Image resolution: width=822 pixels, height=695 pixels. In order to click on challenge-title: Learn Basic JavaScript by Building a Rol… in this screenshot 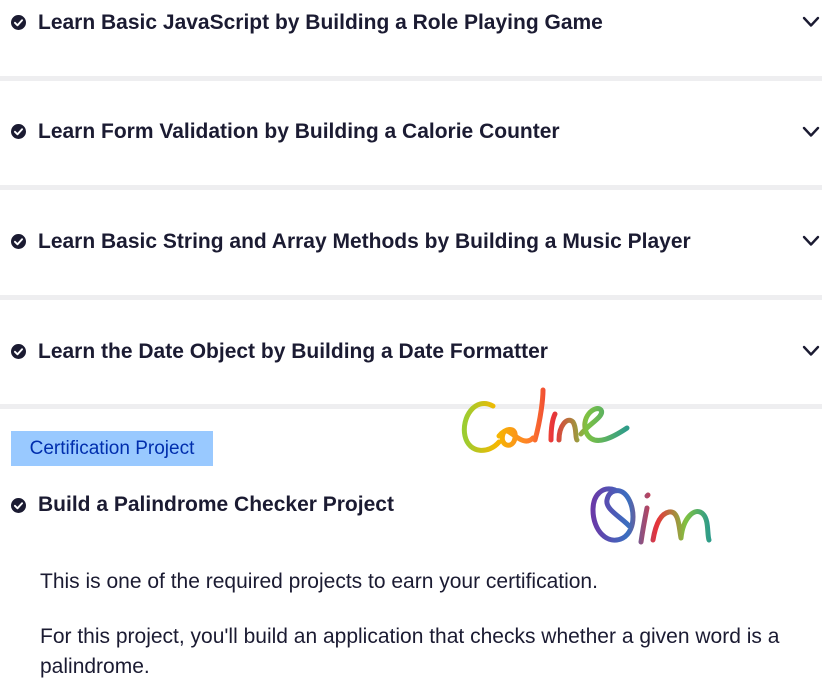, I will do `click(320, 22)`.